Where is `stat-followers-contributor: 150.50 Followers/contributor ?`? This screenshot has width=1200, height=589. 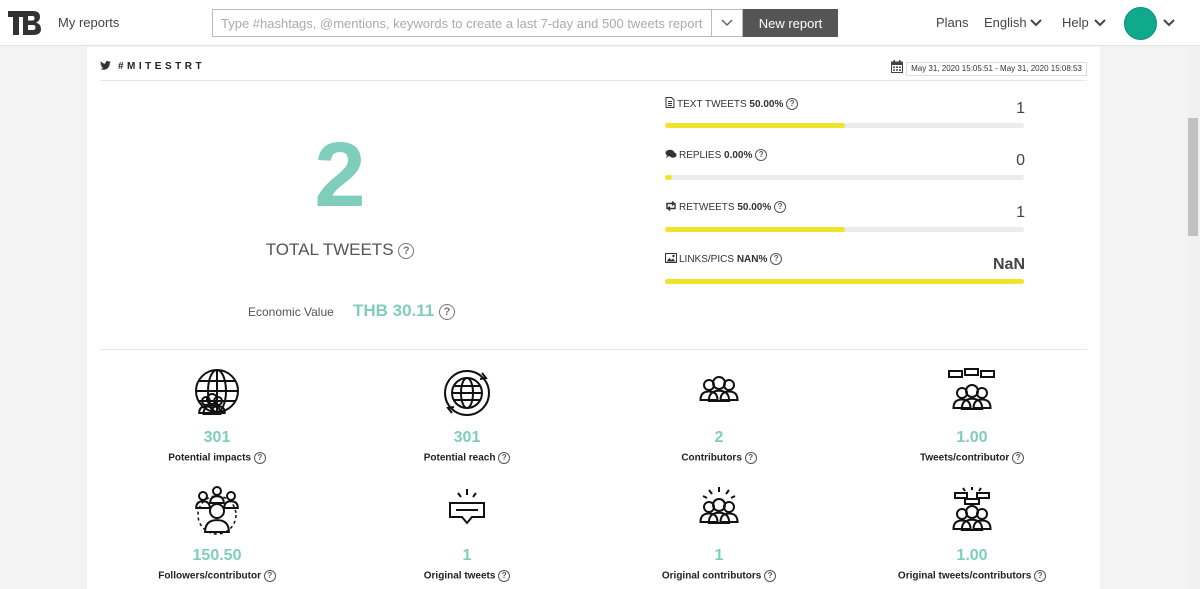
stat-followers-contributor: 150.50 Followers/contributor ? is located at coordinates (217, 534).